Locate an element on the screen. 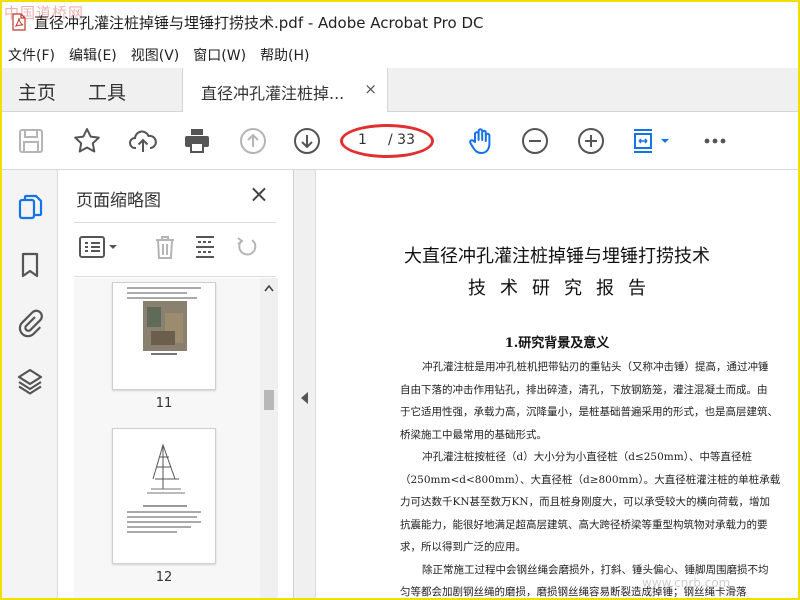  left-navigation-rail is located at coordinates (30, 384).